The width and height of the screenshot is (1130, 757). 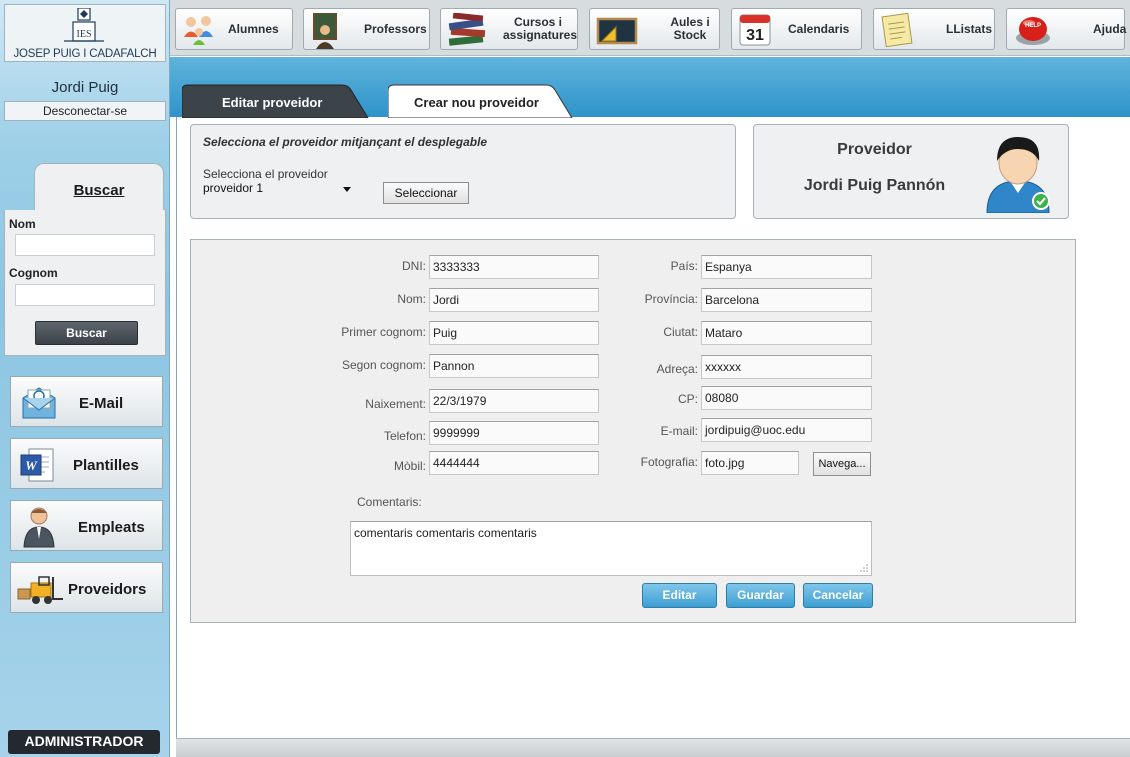 I want to click on blackboard-icon, so click(x=617, y=31).